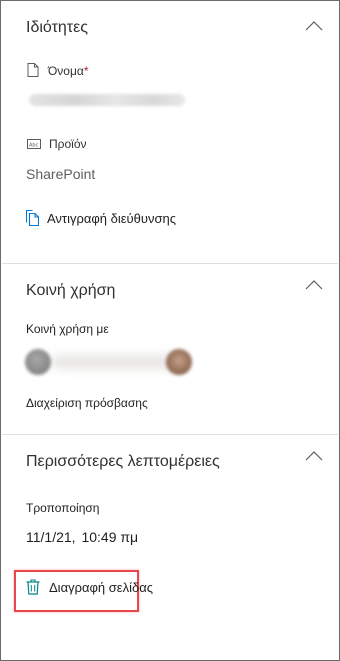 This screenshot has width=340, height=661. I want to click on svg-text: Abc, so click(34, 145).